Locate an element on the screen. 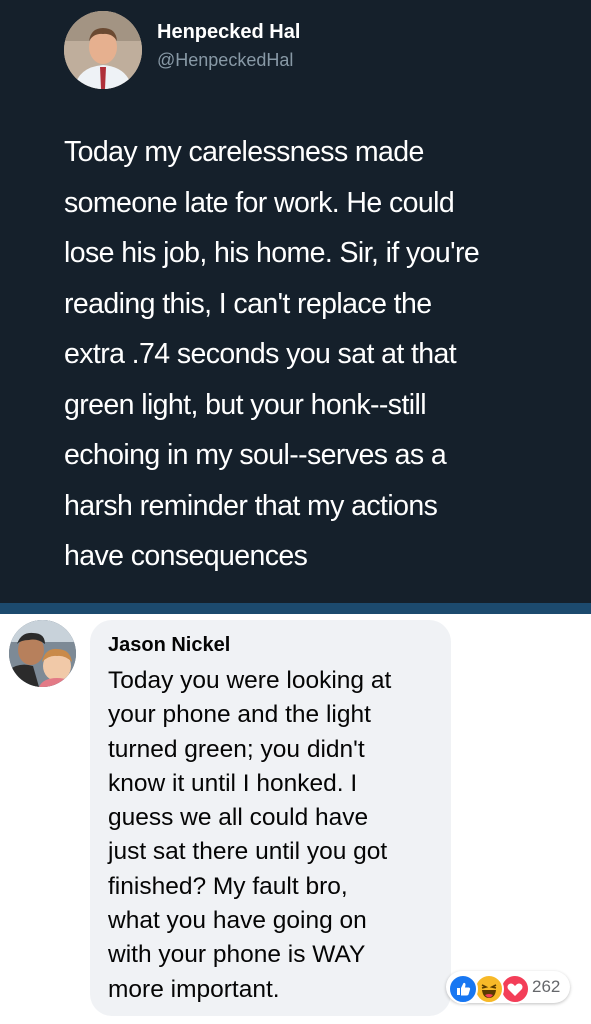  comment-text-line: just sat there until you got is located at coordinates (248, 852).